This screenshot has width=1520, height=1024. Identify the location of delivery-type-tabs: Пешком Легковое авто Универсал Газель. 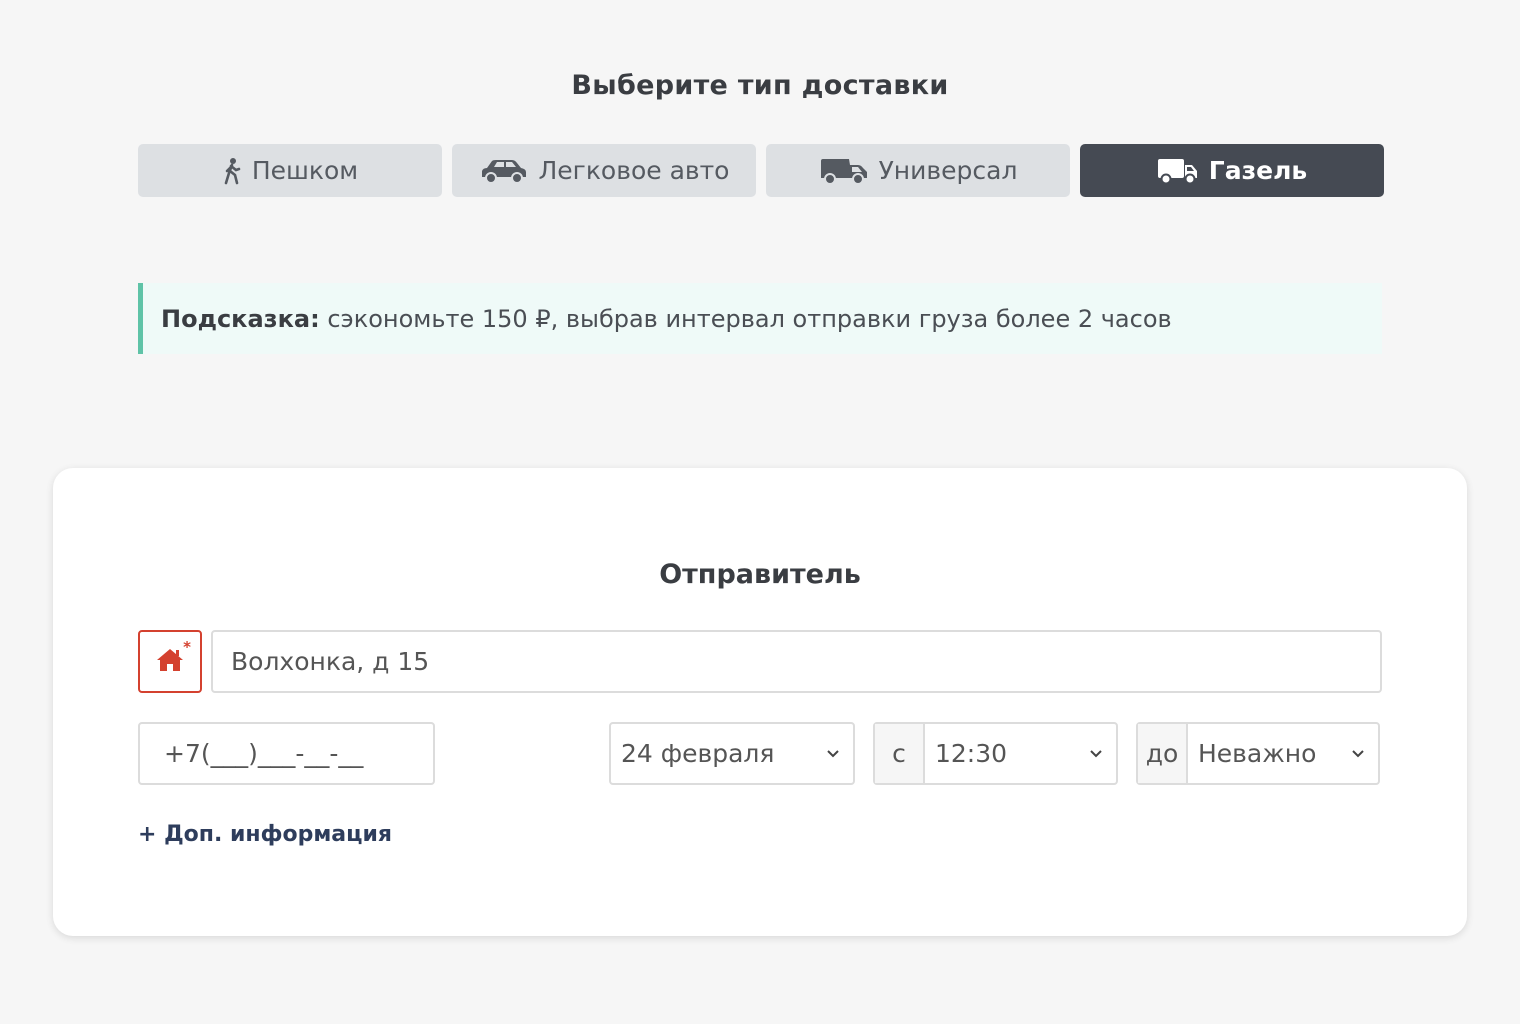
(761, 170).